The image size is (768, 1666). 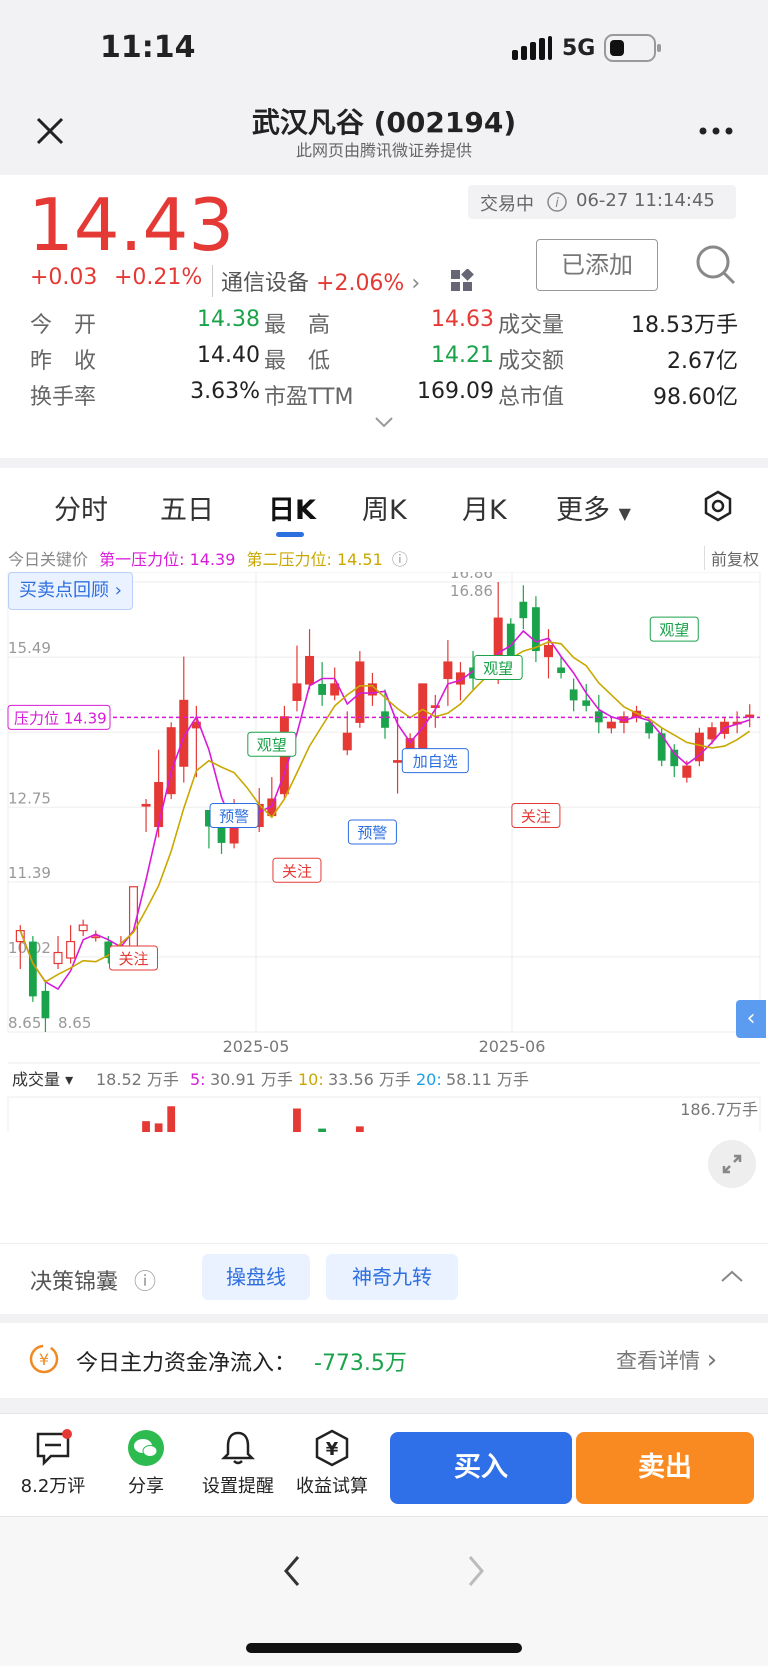 I want to click on period-tabs: 分时 五日 日K 周K 月K 更多 ▼, so click(x=384, y=504).